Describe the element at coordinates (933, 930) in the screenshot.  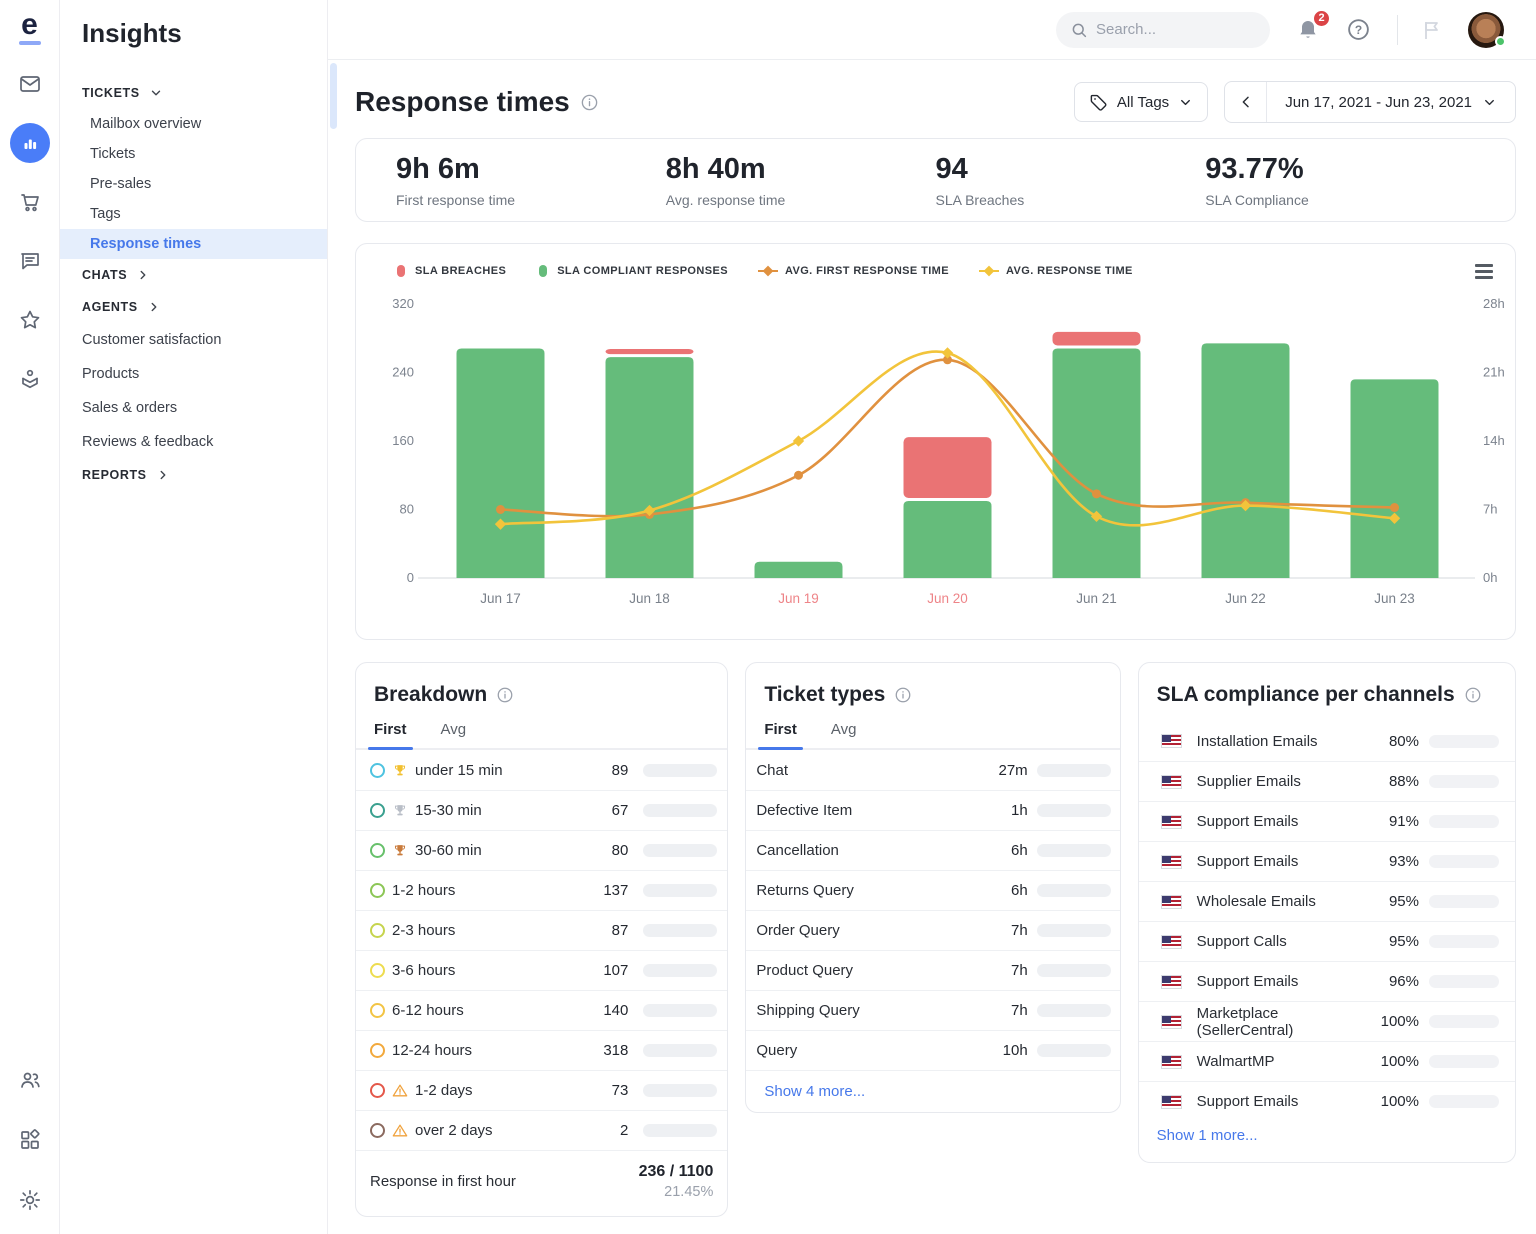
I see `ticket-type-row-order-query: Order Query 7h` at that location.